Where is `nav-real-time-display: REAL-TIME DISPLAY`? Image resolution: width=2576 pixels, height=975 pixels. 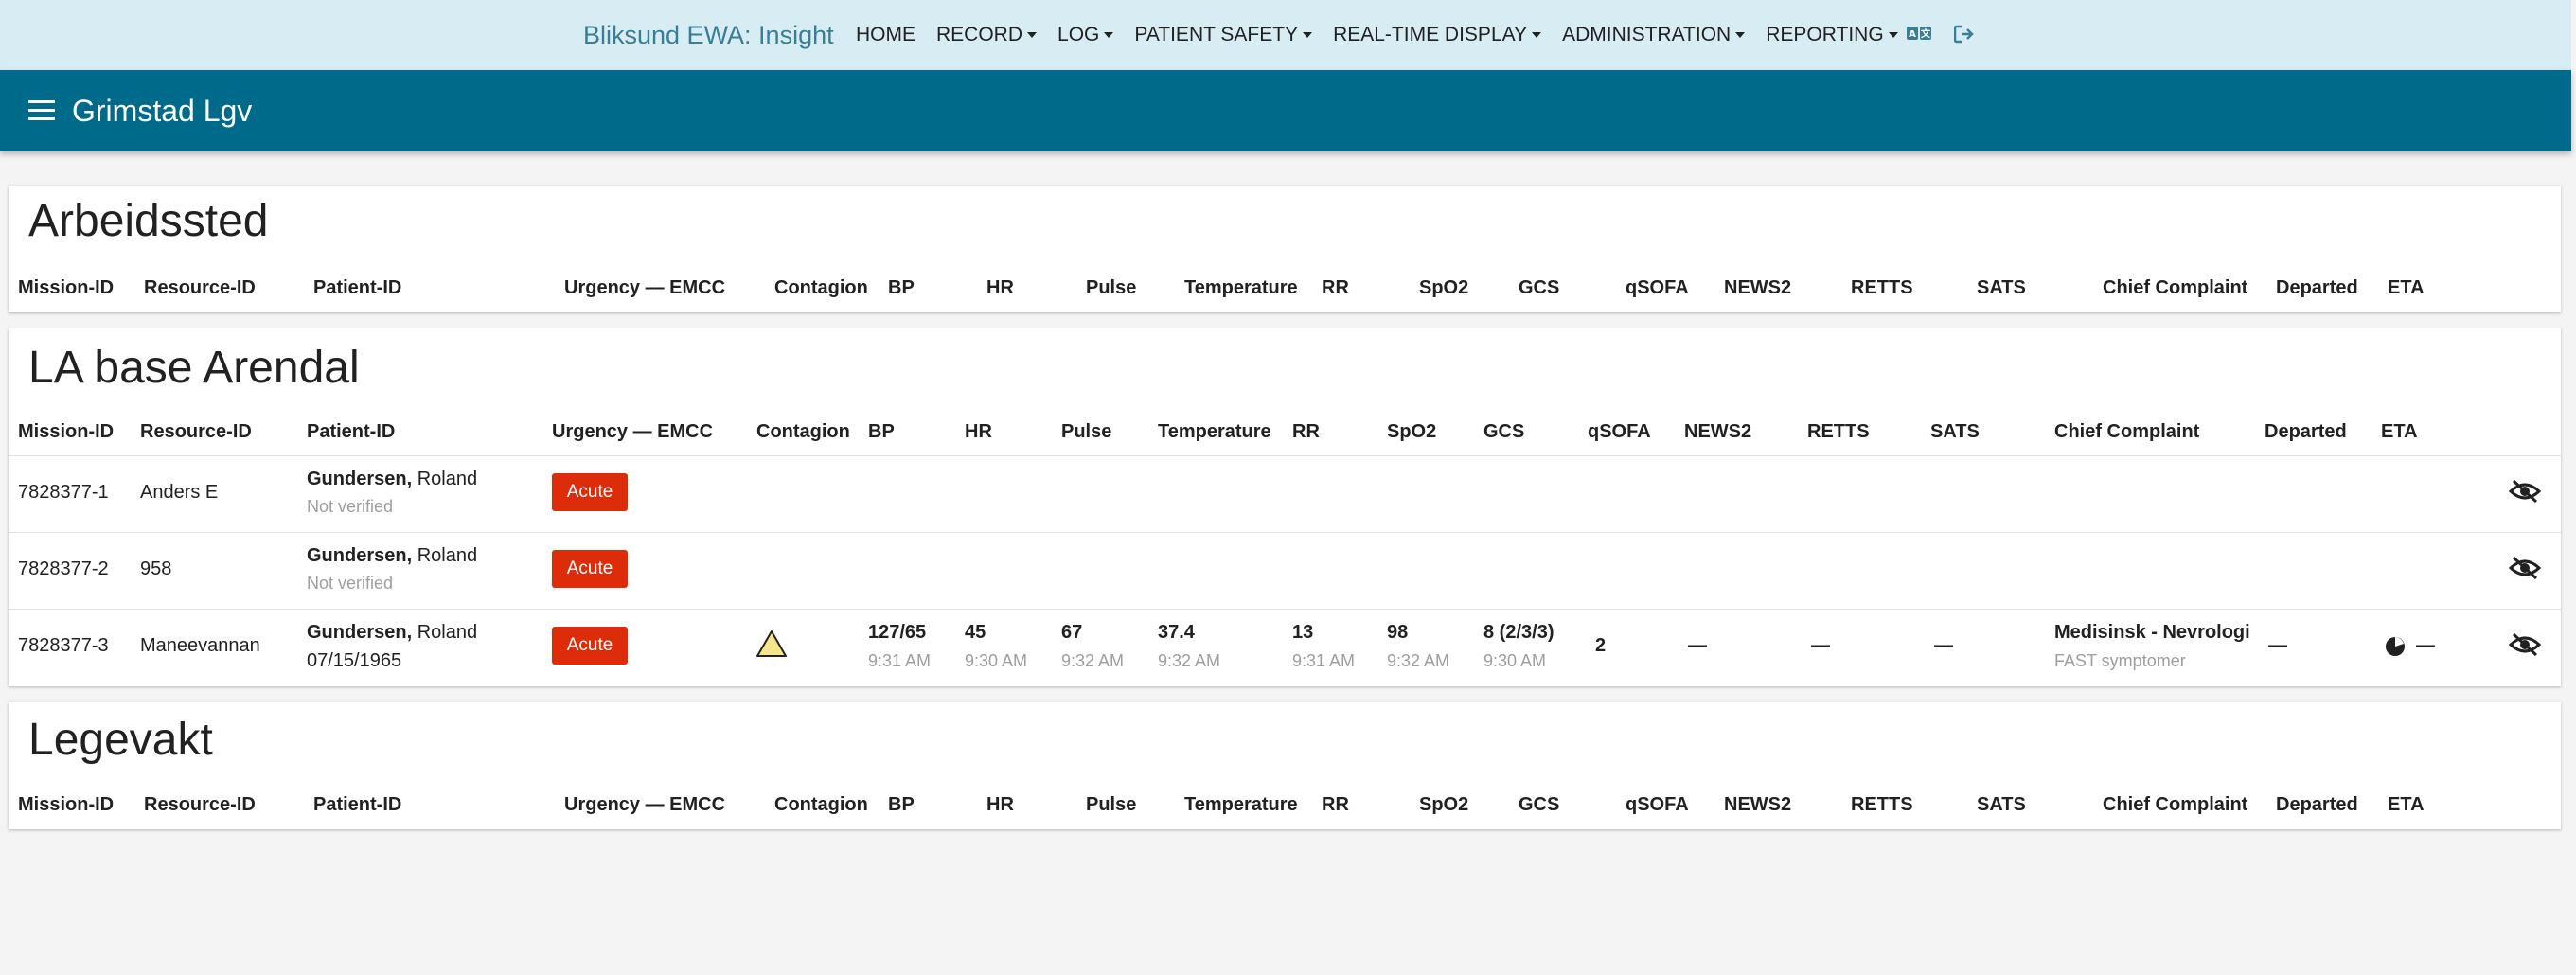 nav-real-time-display: REAL-TIME DISPLAY is located at coordinates (1437, 35).